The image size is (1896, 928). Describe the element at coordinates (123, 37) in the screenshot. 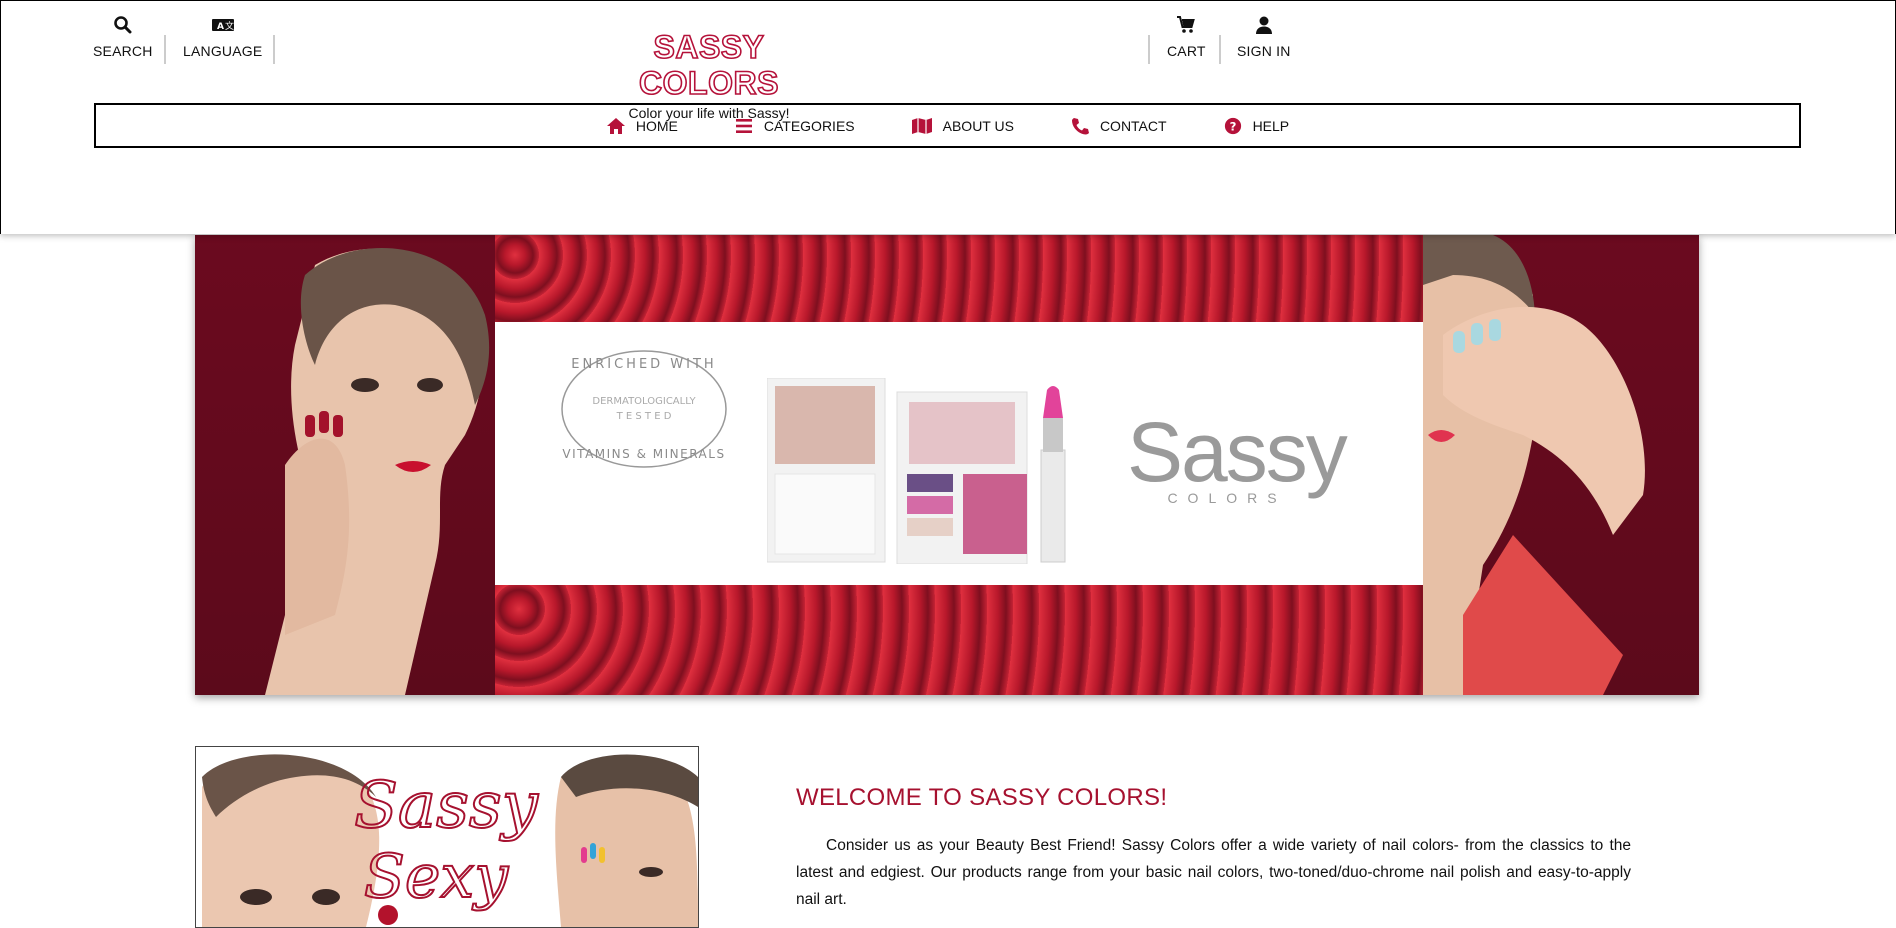

I see `search-button: SEARCH` at that location.